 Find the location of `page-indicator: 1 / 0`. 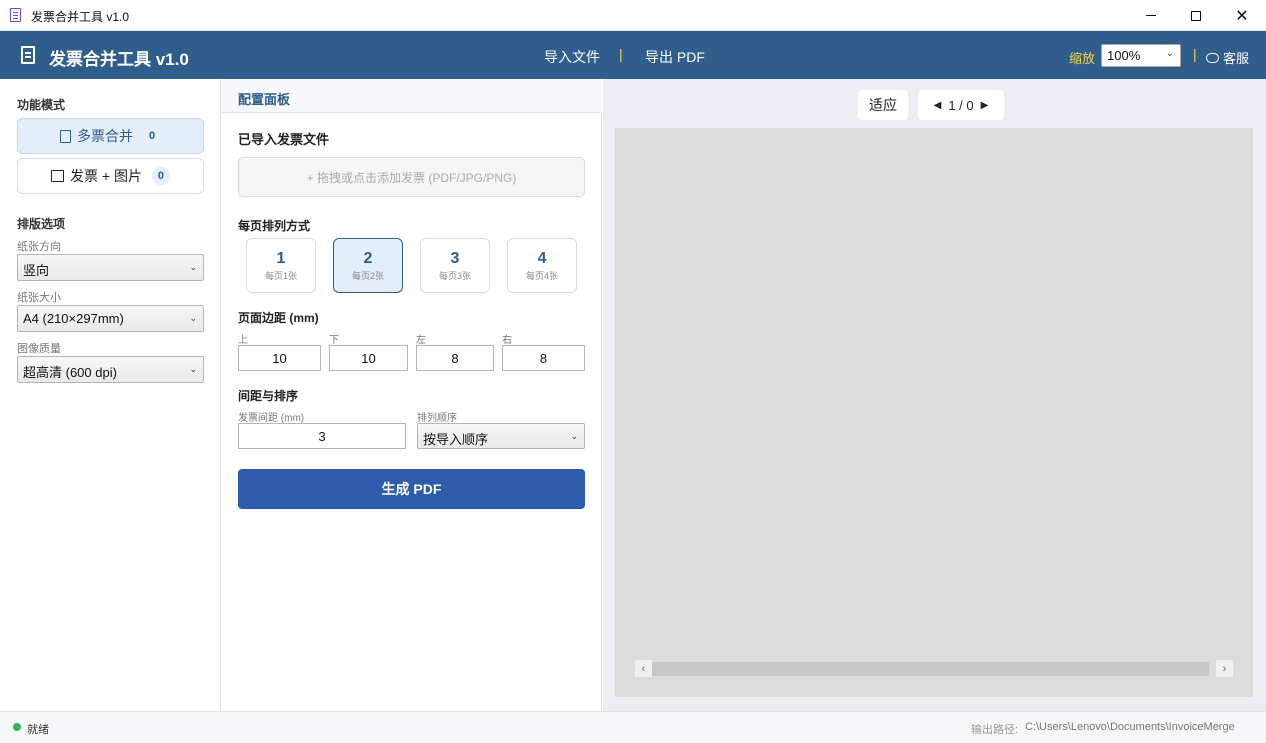

page-indicator: 1 / 0 is located at coordinates (961, 105).